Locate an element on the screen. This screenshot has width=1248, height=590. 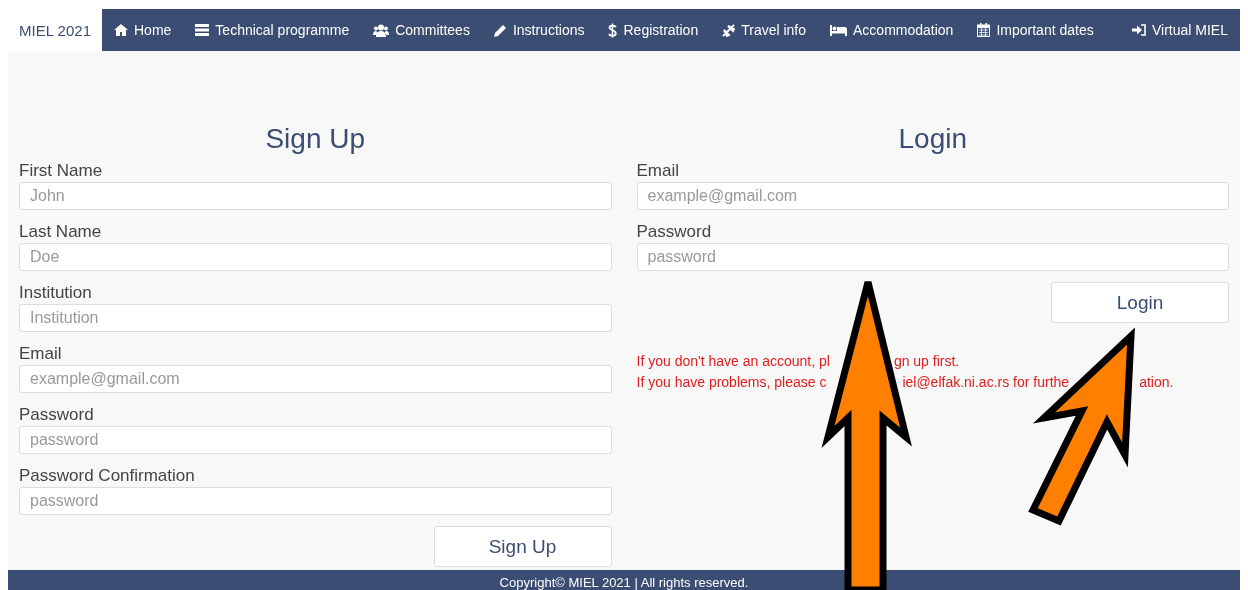
sign-in-icon is located at coordinates (1139, 30).